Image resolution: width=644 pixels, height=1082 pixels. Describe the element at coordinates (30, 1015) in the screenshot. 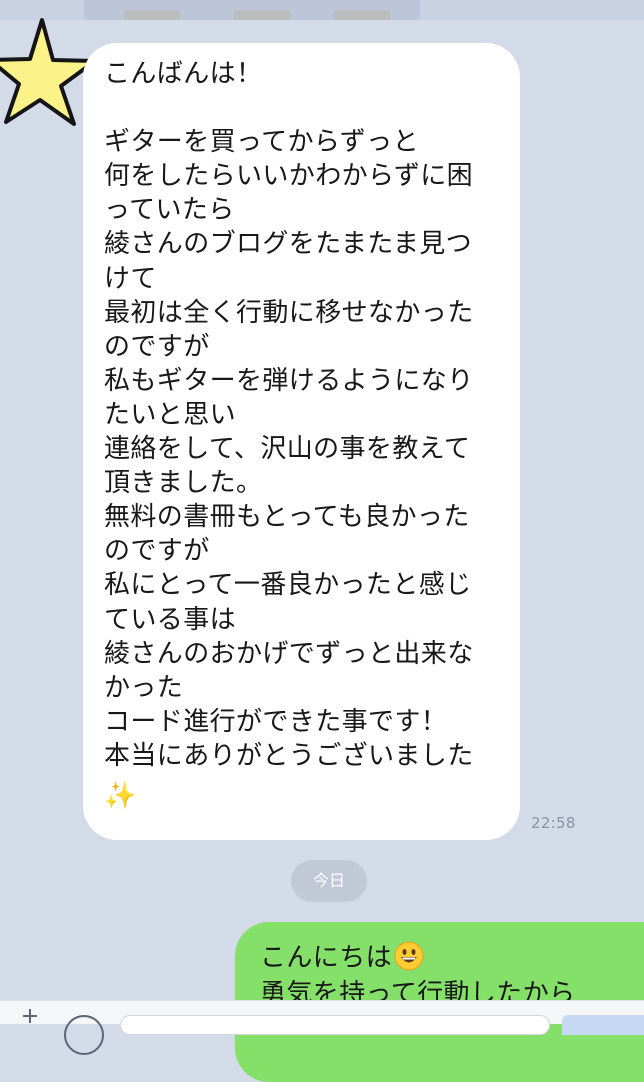

I see `plus-icon` at that location.